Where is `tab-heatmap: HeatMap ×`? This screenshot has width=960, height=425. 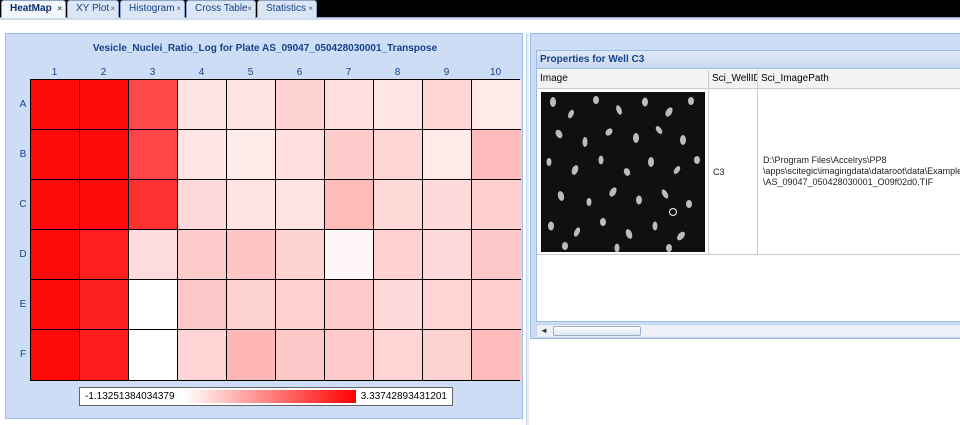
tab-heatmap: HeatMap × is located at coordinates (33, 9).